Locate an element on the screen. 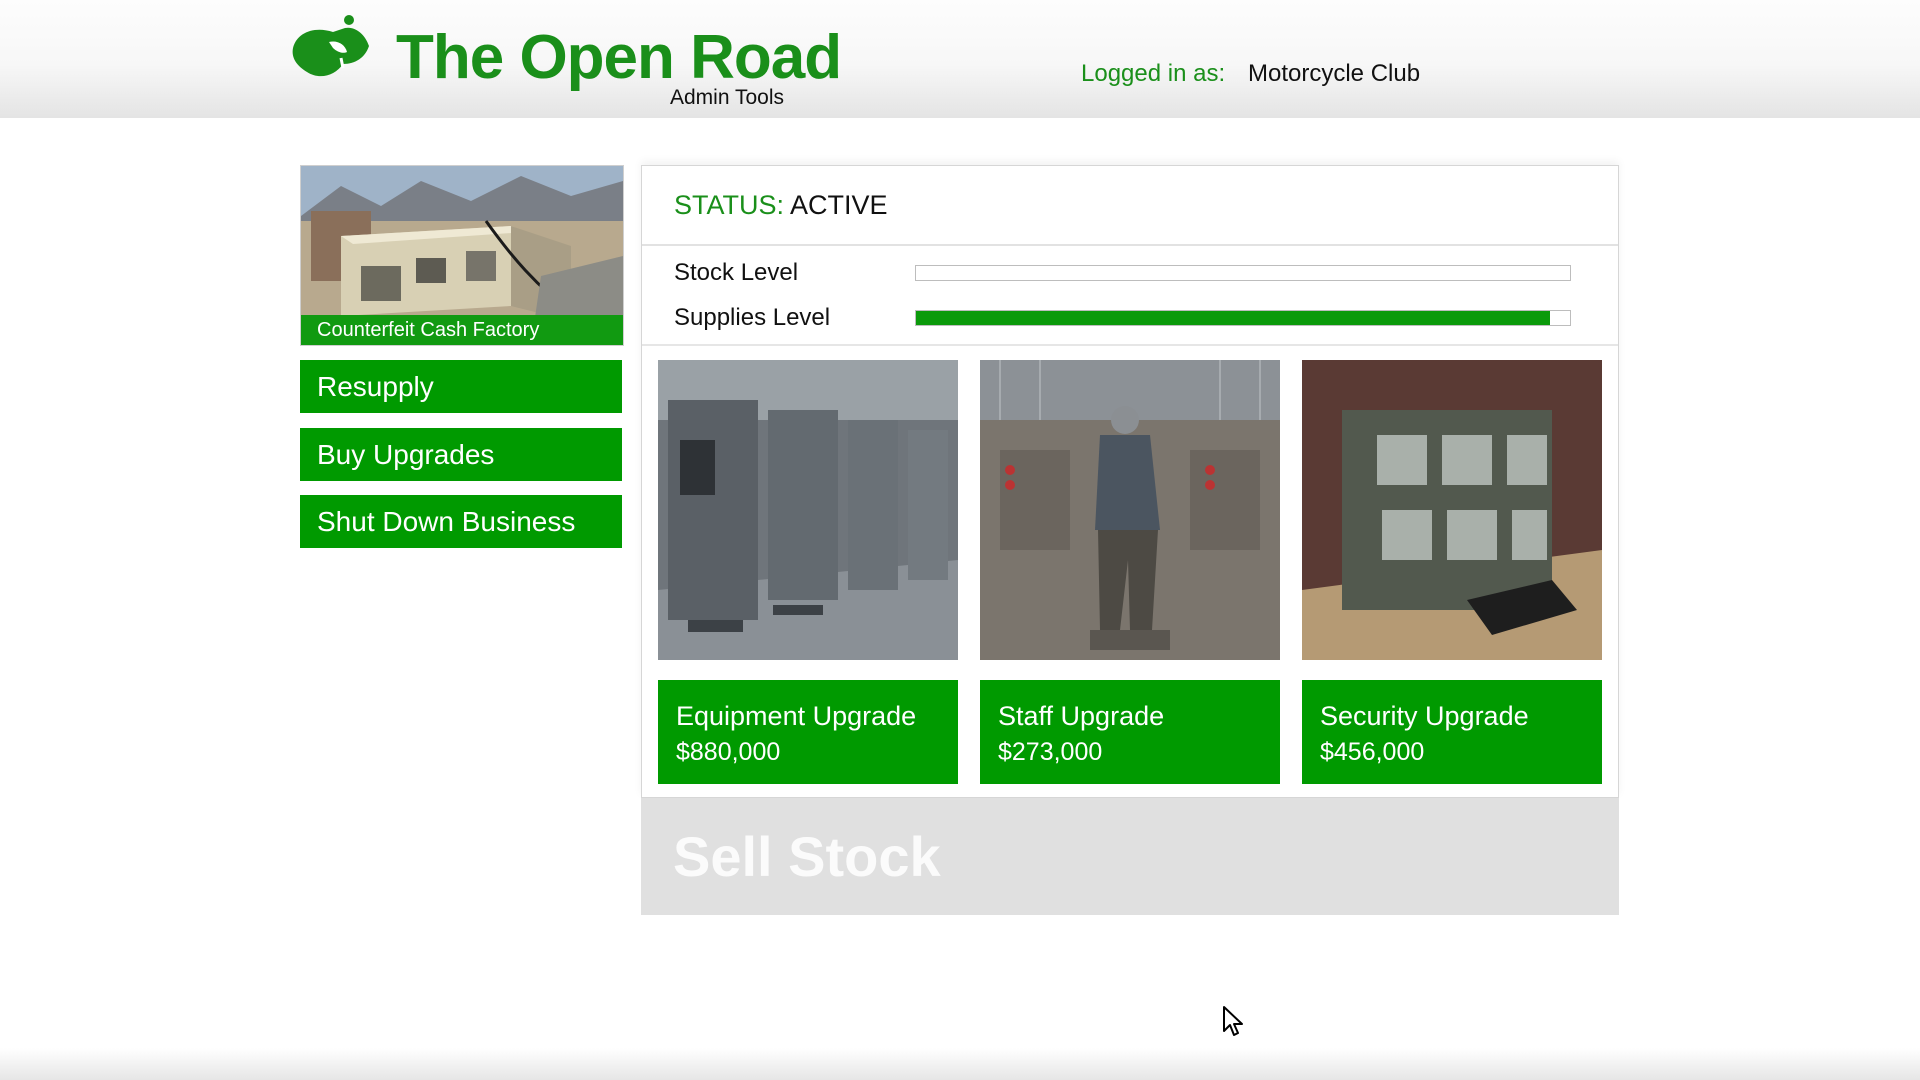 The height and width of the screenshot is (1080, 1920). security-upgrade-button: Security Upgrade $456,000 is located at coordinates (1452, 732).